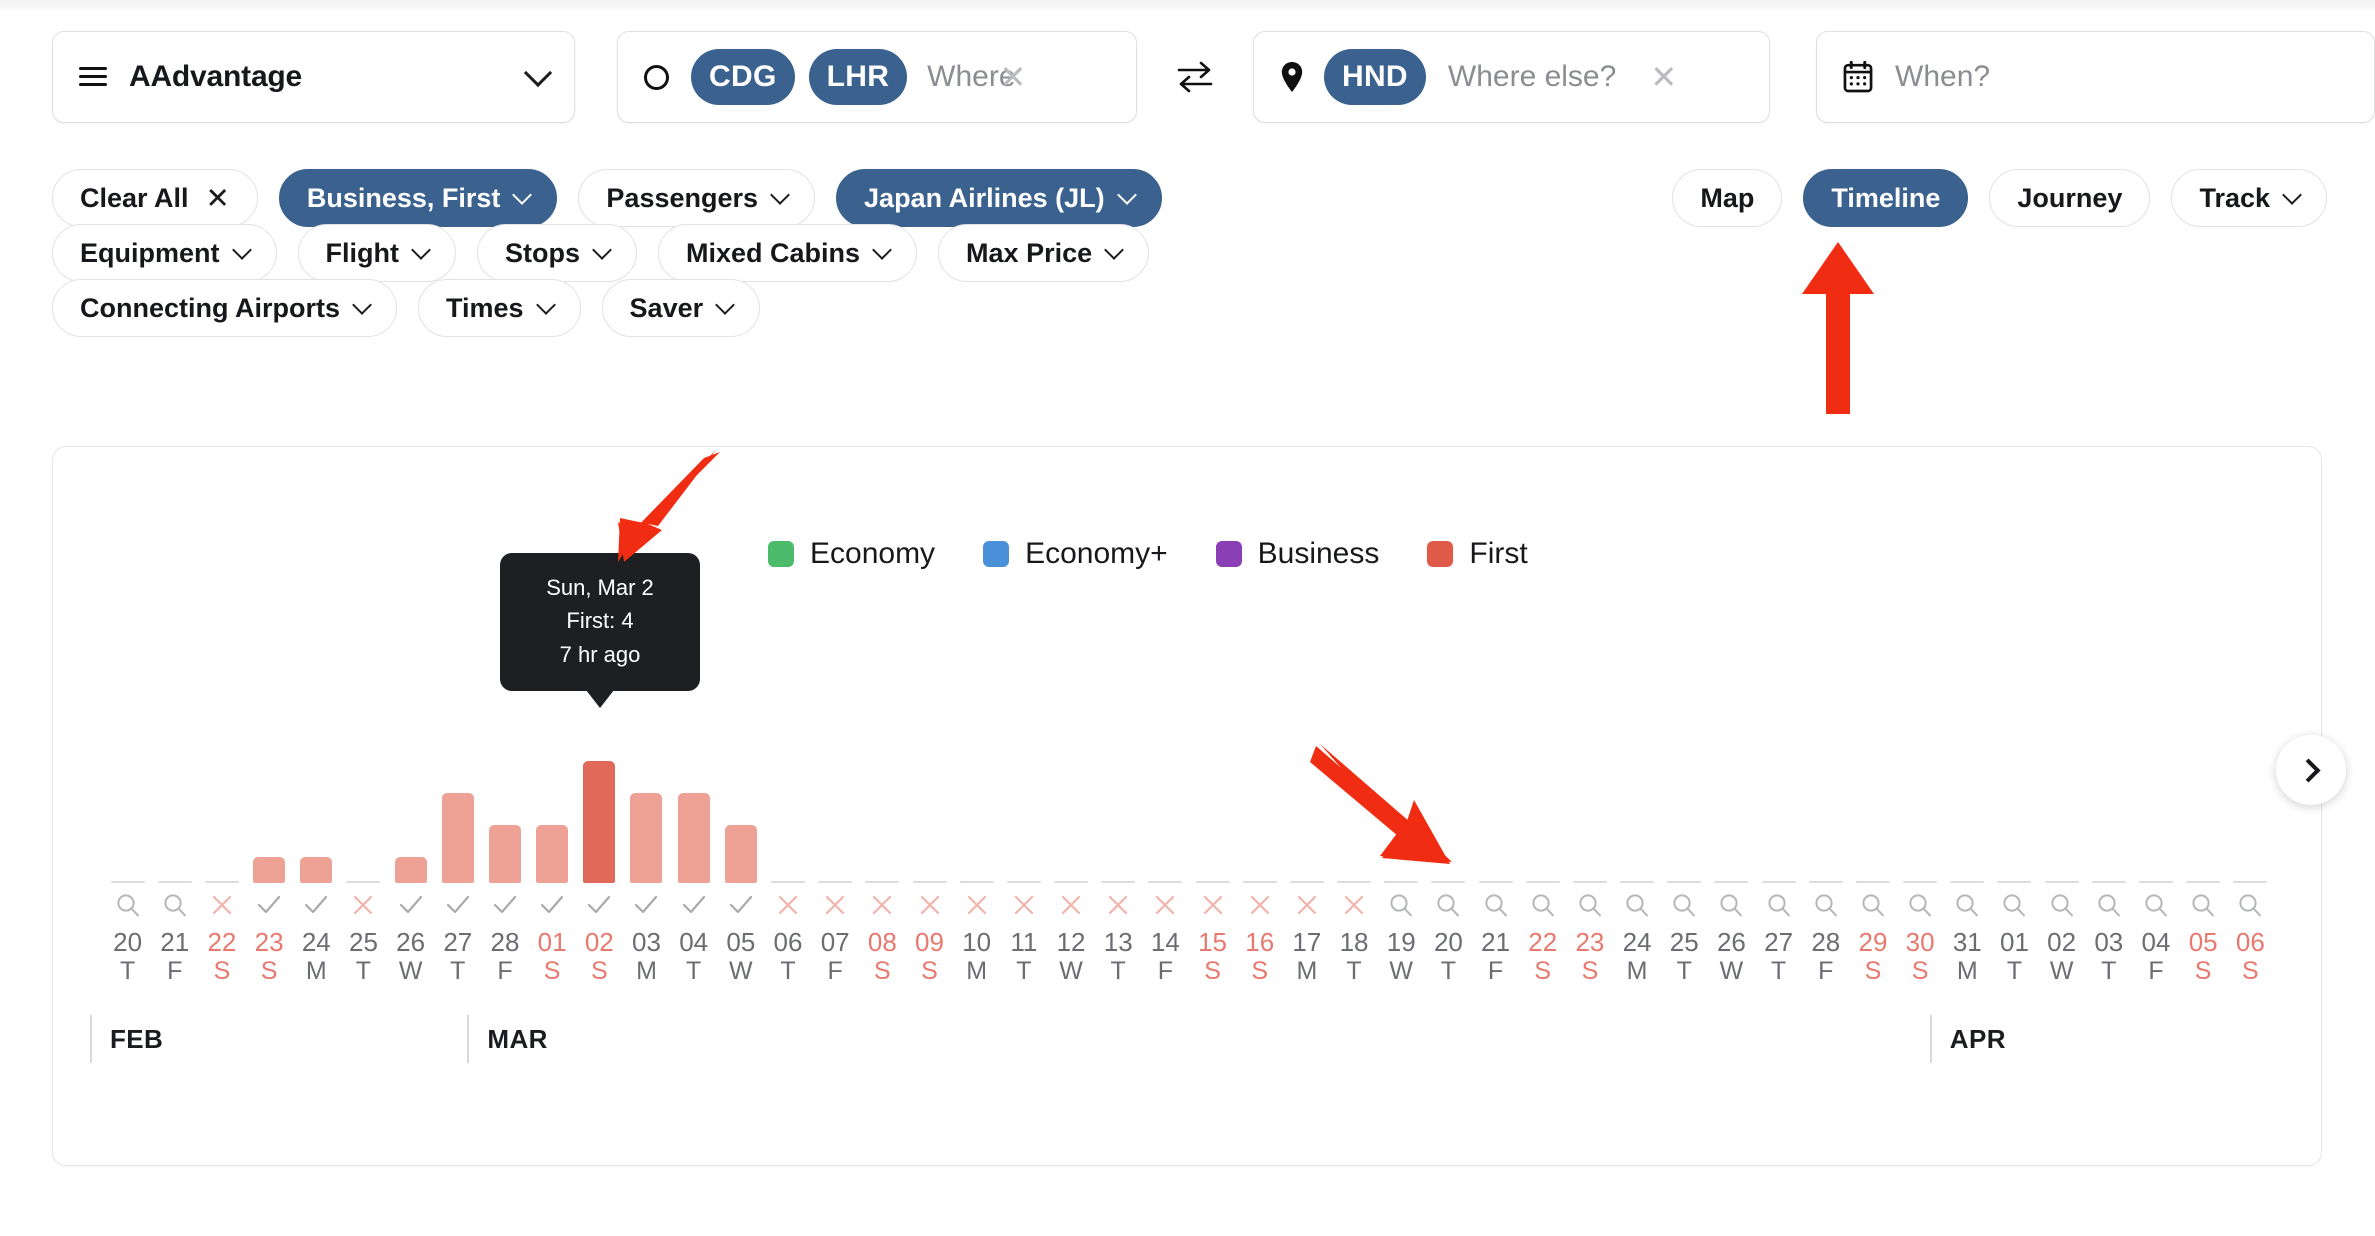 The image size is (2375, 1236). Describe the element at coordinates (418, 198) in the screenshot. I see `filter-chip-business-first: Business, First` at that location.